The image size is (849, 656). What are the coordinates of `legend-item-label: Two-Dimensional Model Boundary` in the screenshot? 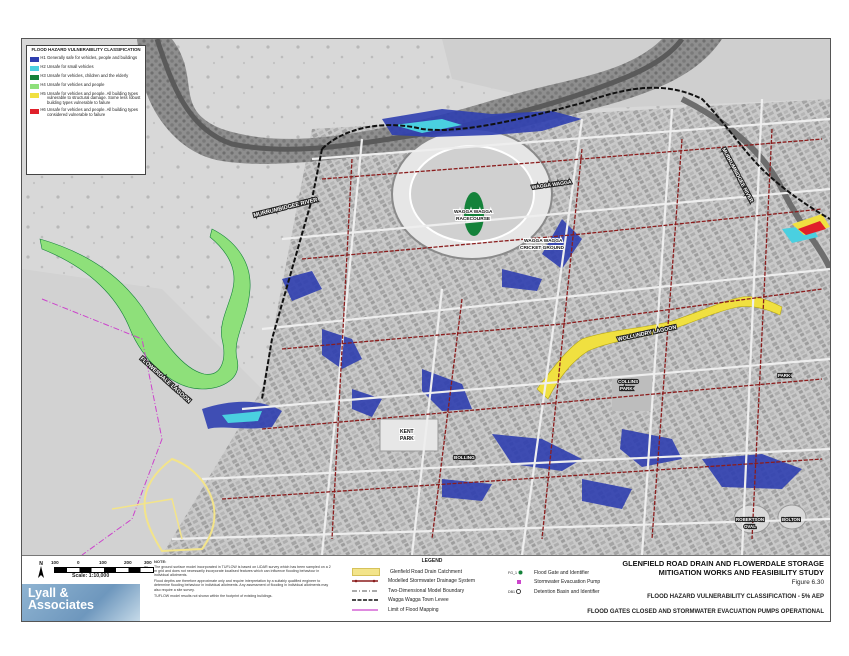 It's located at (426, 590).